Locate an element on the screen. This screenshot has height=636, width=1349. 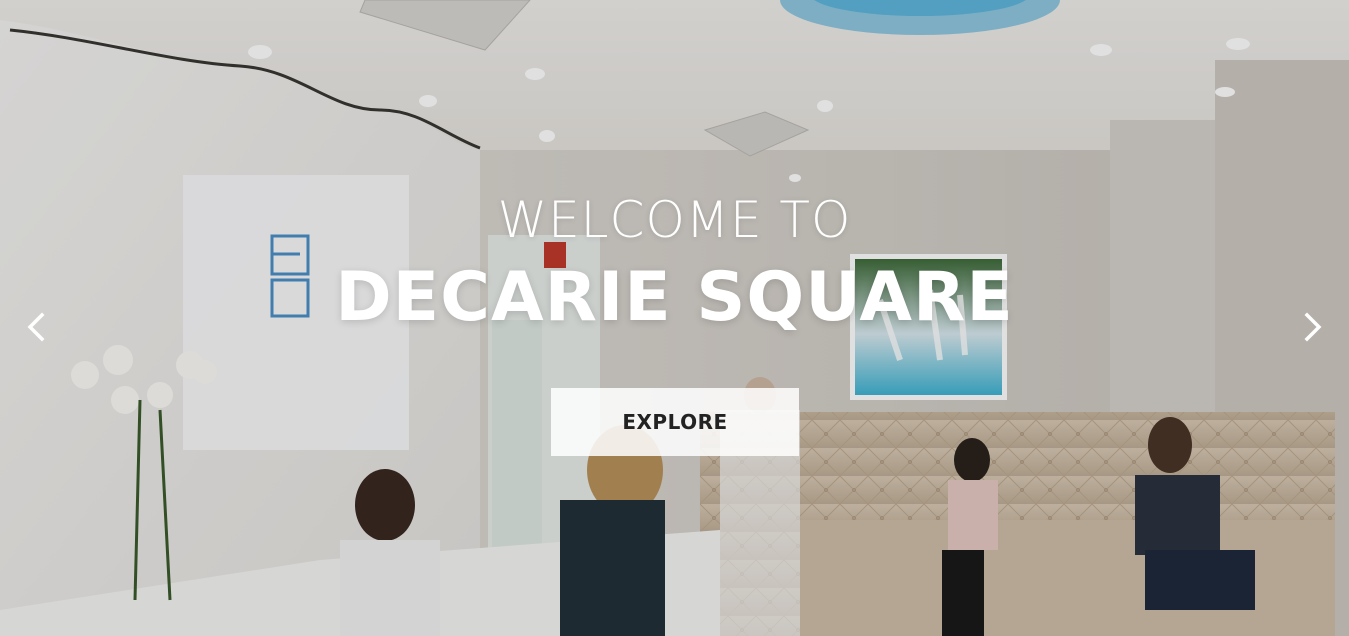
next-slide-button is located at coordinates (1313, 327).